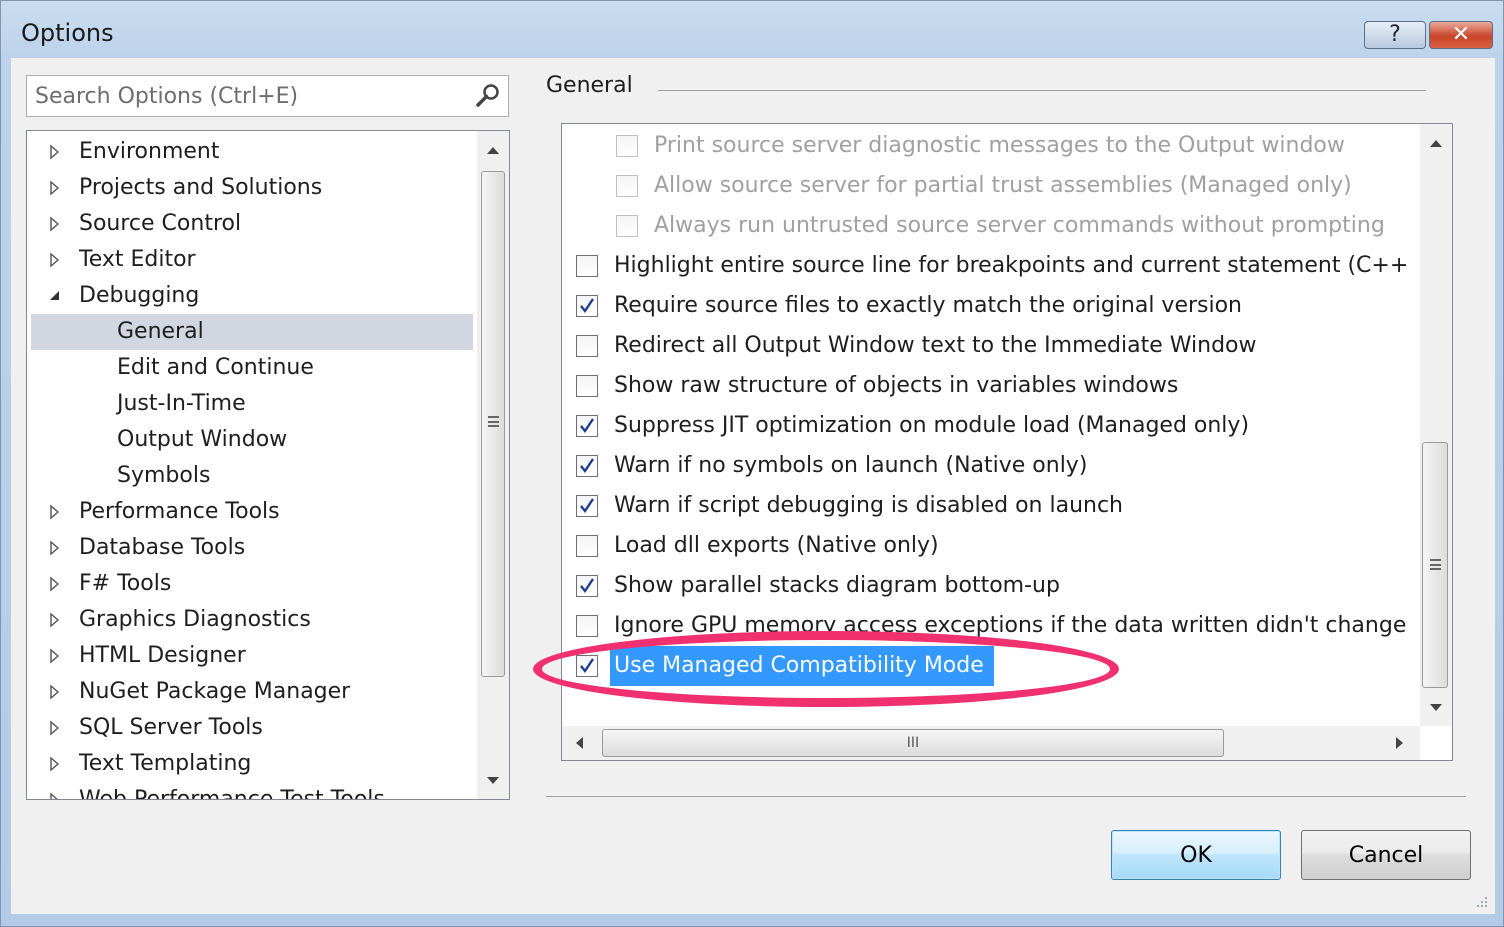 The height and width of the screenshot is (927, 1504). Describe the element at coordinates (195, 619) in the screenshot. I see `tree-item-label: Graphics Diagnostics` at that location.